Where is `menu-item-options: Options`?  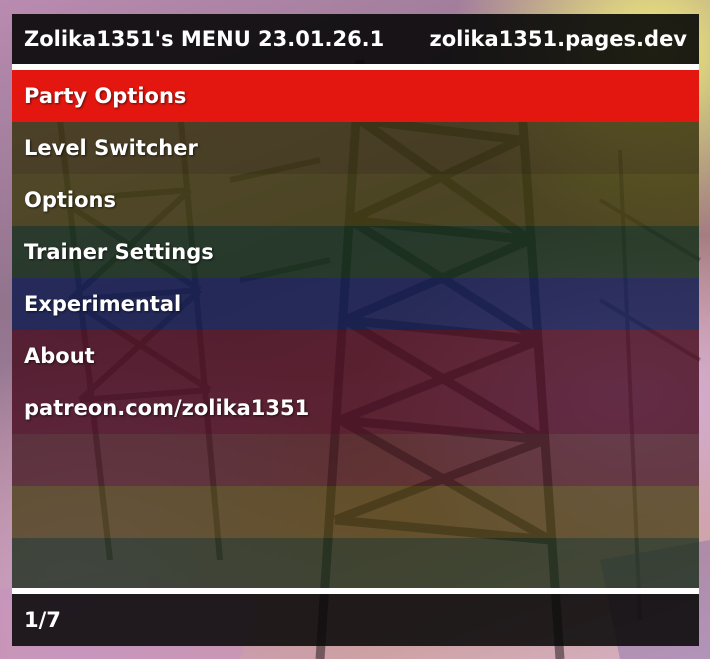
menu-item-options: Options is located at coordinates (355, 200).